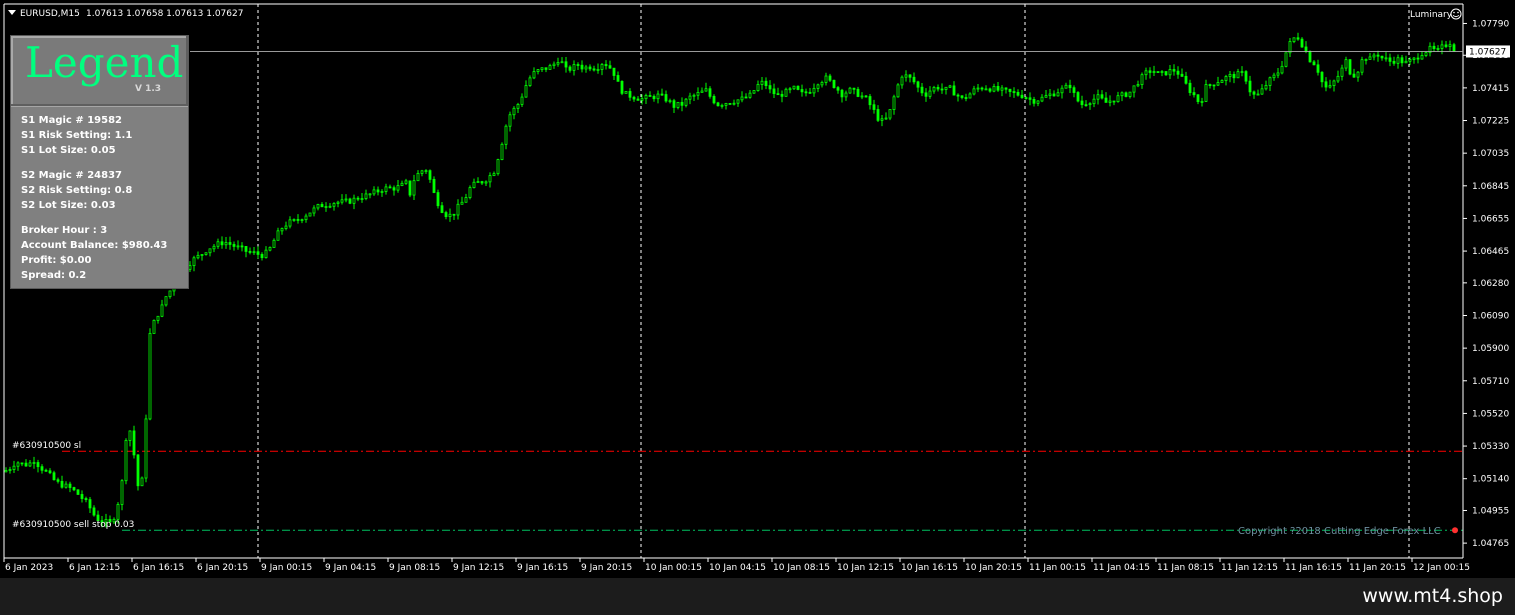 Image resolution: width=1515 pixels, height=615 pixels. I want to click on s1-lot-size: S1 Lot Size: 0.05, so click(68, 150).